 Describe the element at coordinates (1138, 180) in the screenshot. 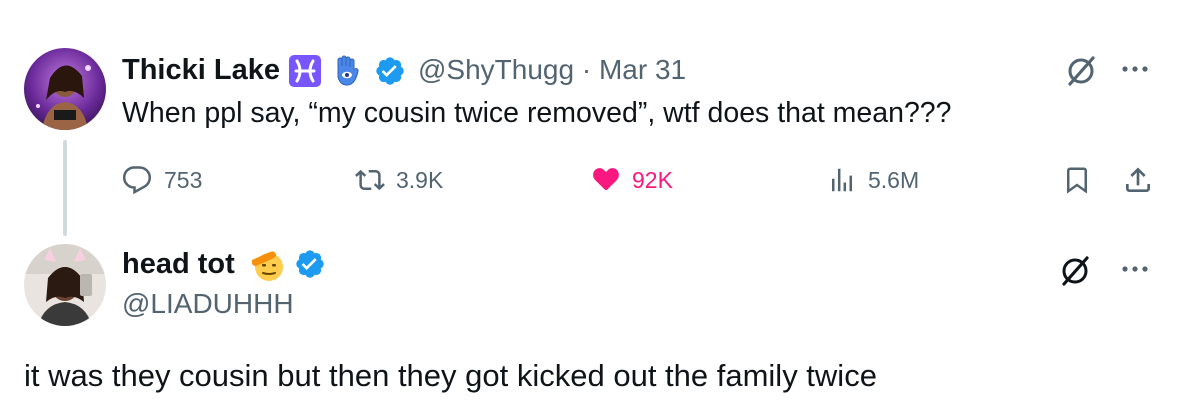

I see `share-icon` at that location.